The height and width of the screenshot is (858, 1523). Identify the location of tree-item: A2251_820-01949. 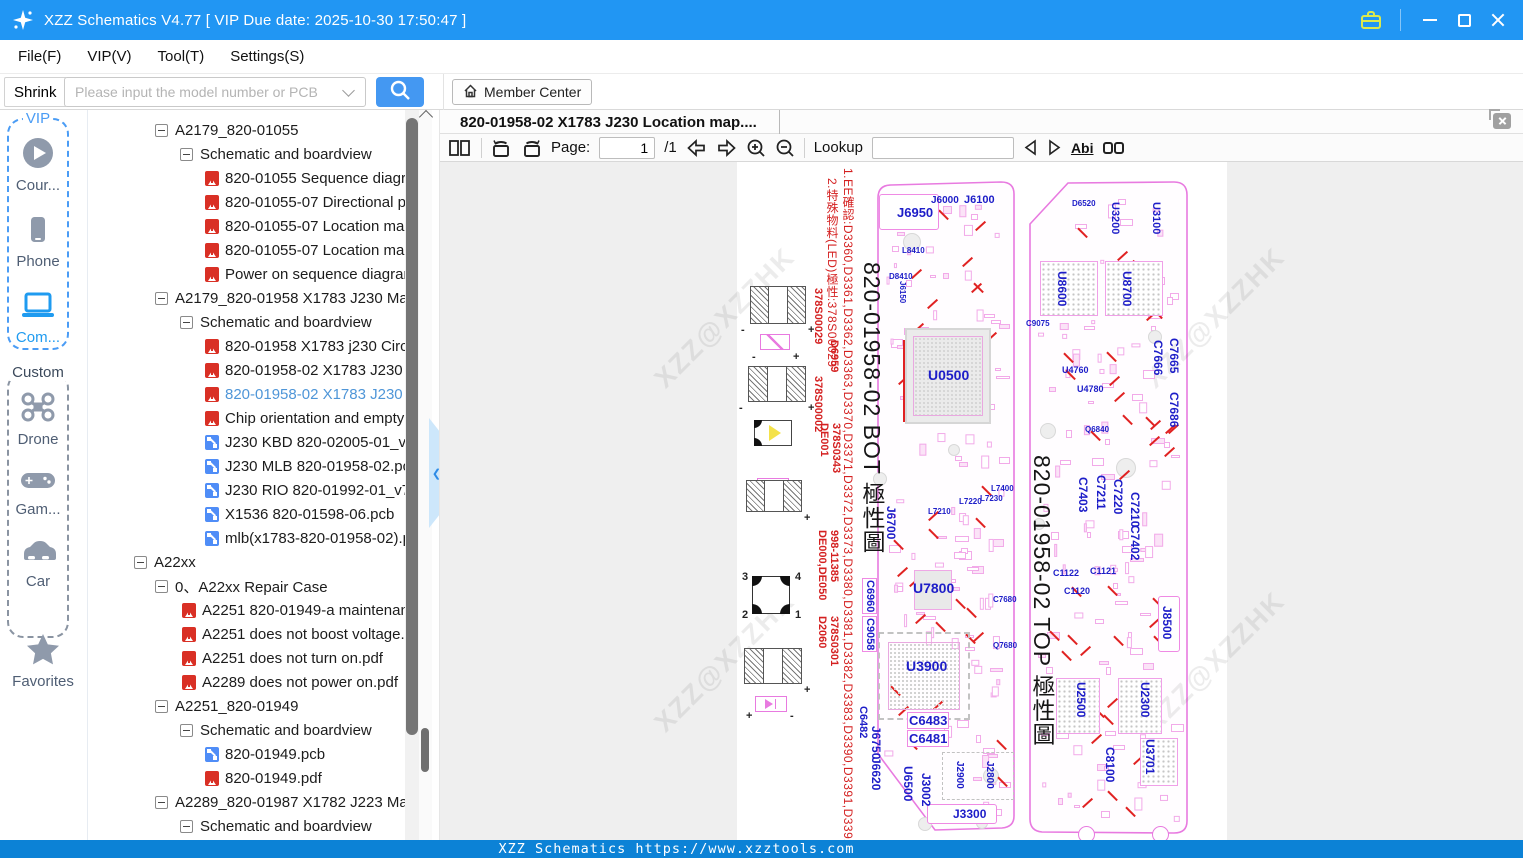
(226, 706).